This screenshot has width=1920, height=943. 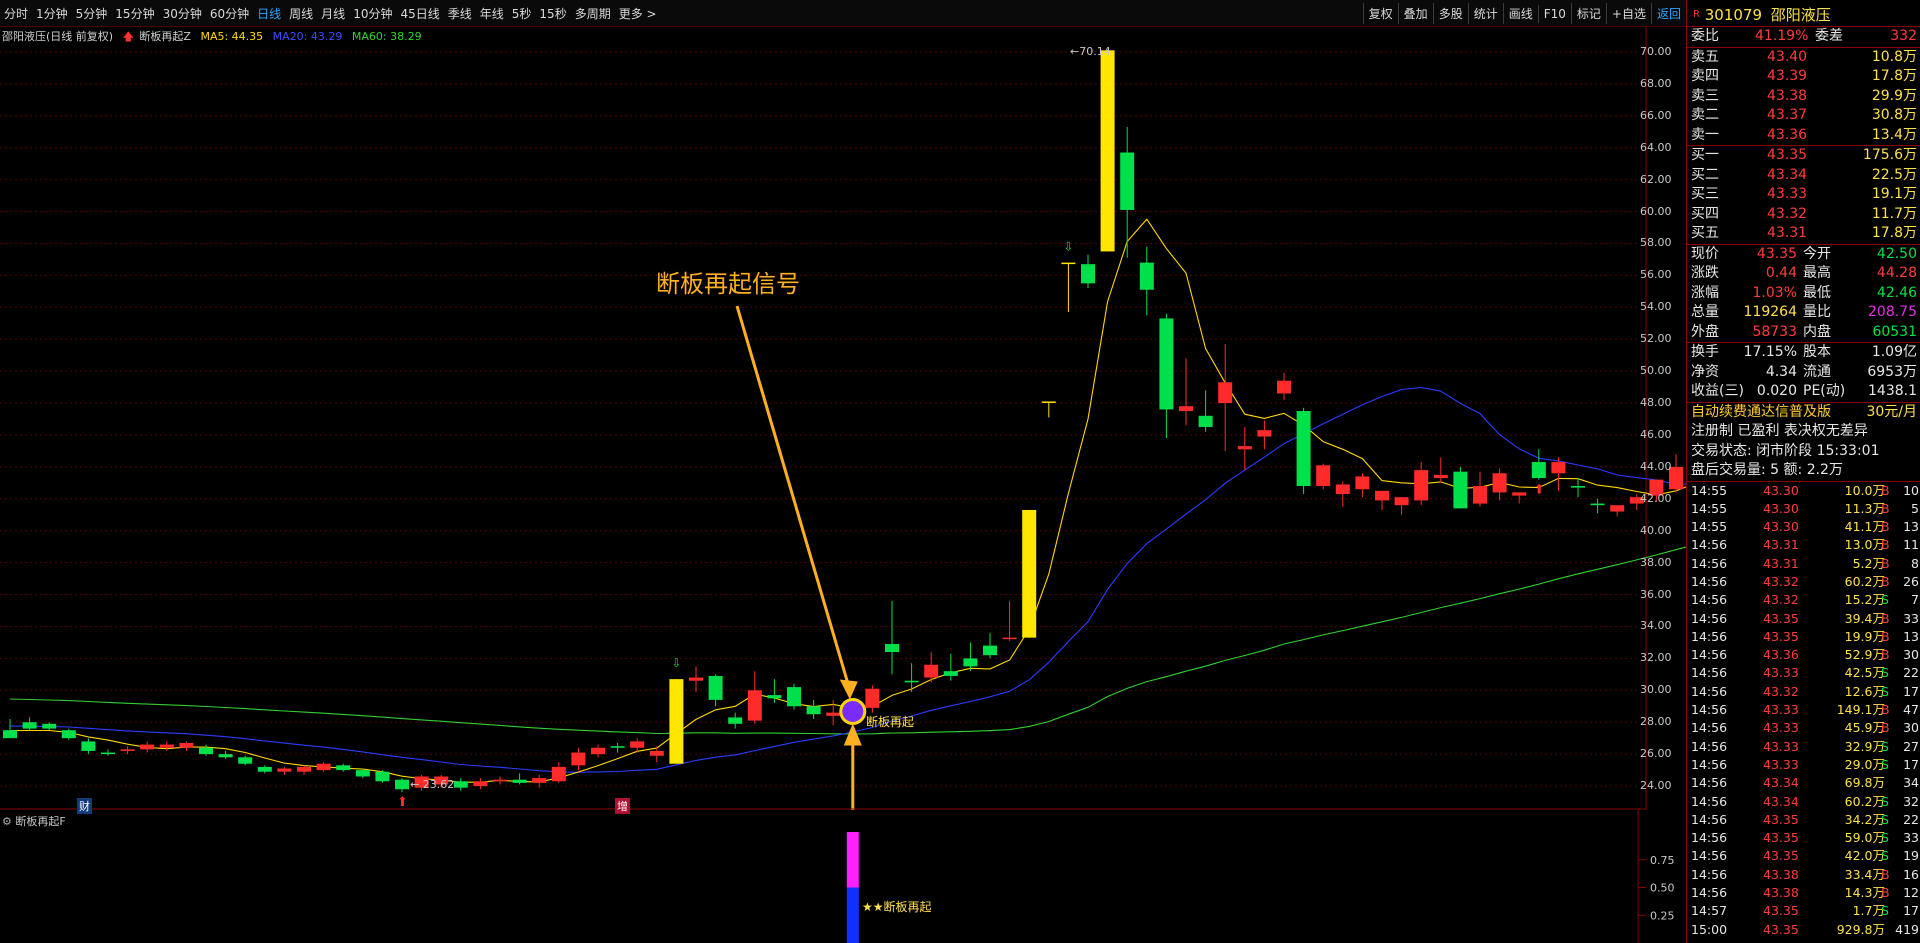 I want to click on tool-button-5: F10, so click(x=1554, y=14).